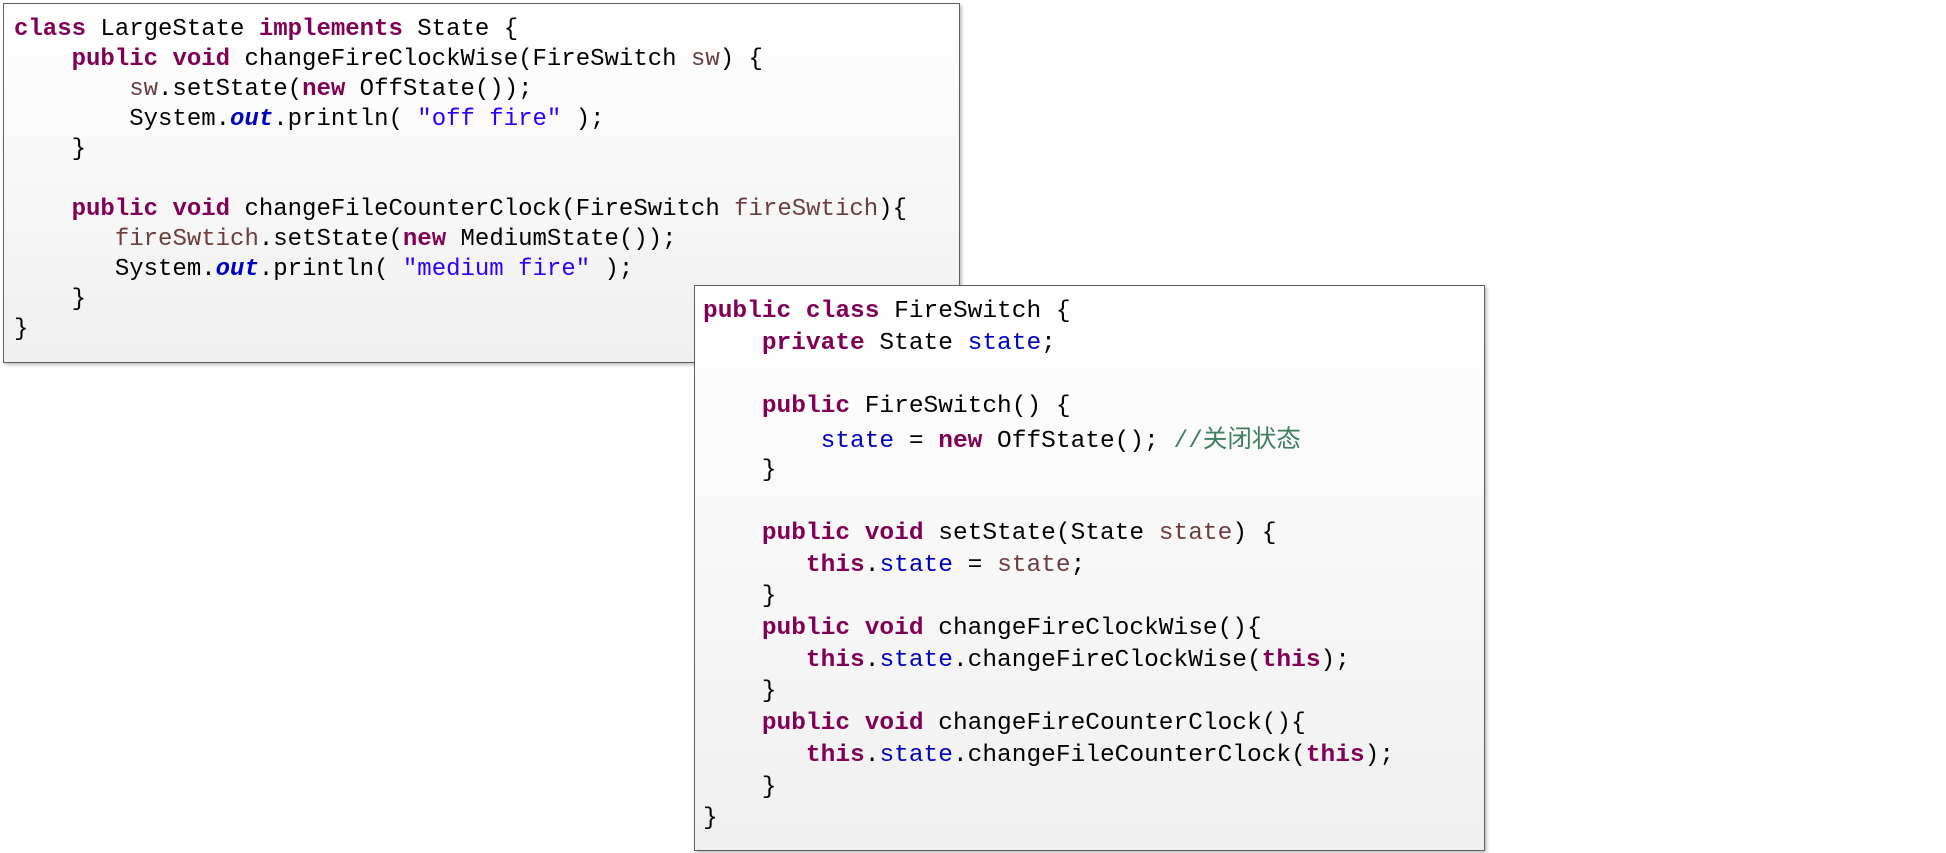  Describe the element at coordinates (50, 29) in the screenshot. I see `code-token: class` at that location.